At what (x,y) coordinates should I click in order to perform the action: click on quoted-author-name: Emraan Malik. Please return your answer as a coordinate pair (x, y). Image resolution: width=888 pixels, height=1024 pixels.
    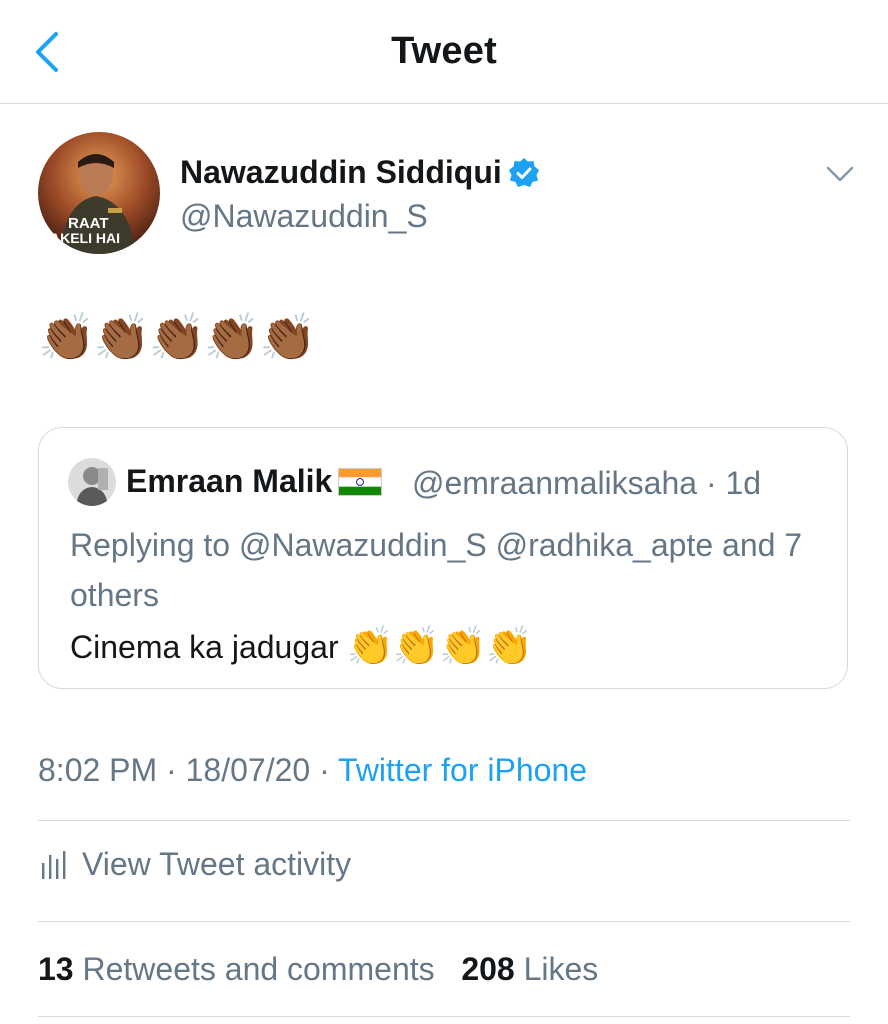
    Looking at the image, I should click on (229, 481).